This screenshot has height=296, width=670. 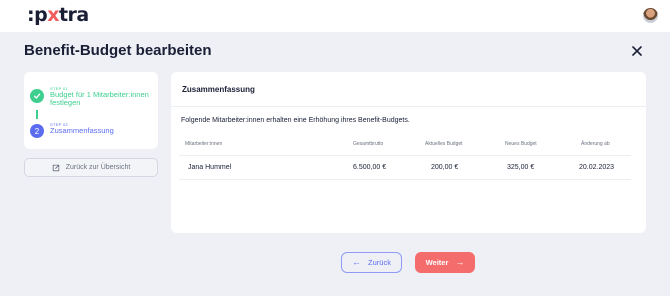 I want to click on back-button-label: Zurück, so click(x=379, y=262).